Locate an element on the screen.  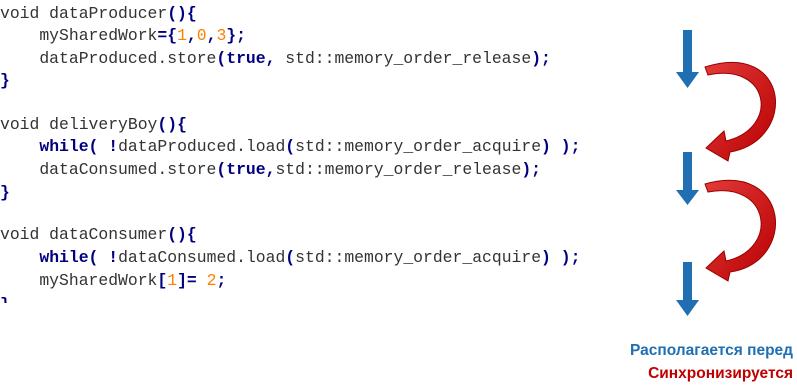
code-token: 2 is located at coordinates (211, 280).